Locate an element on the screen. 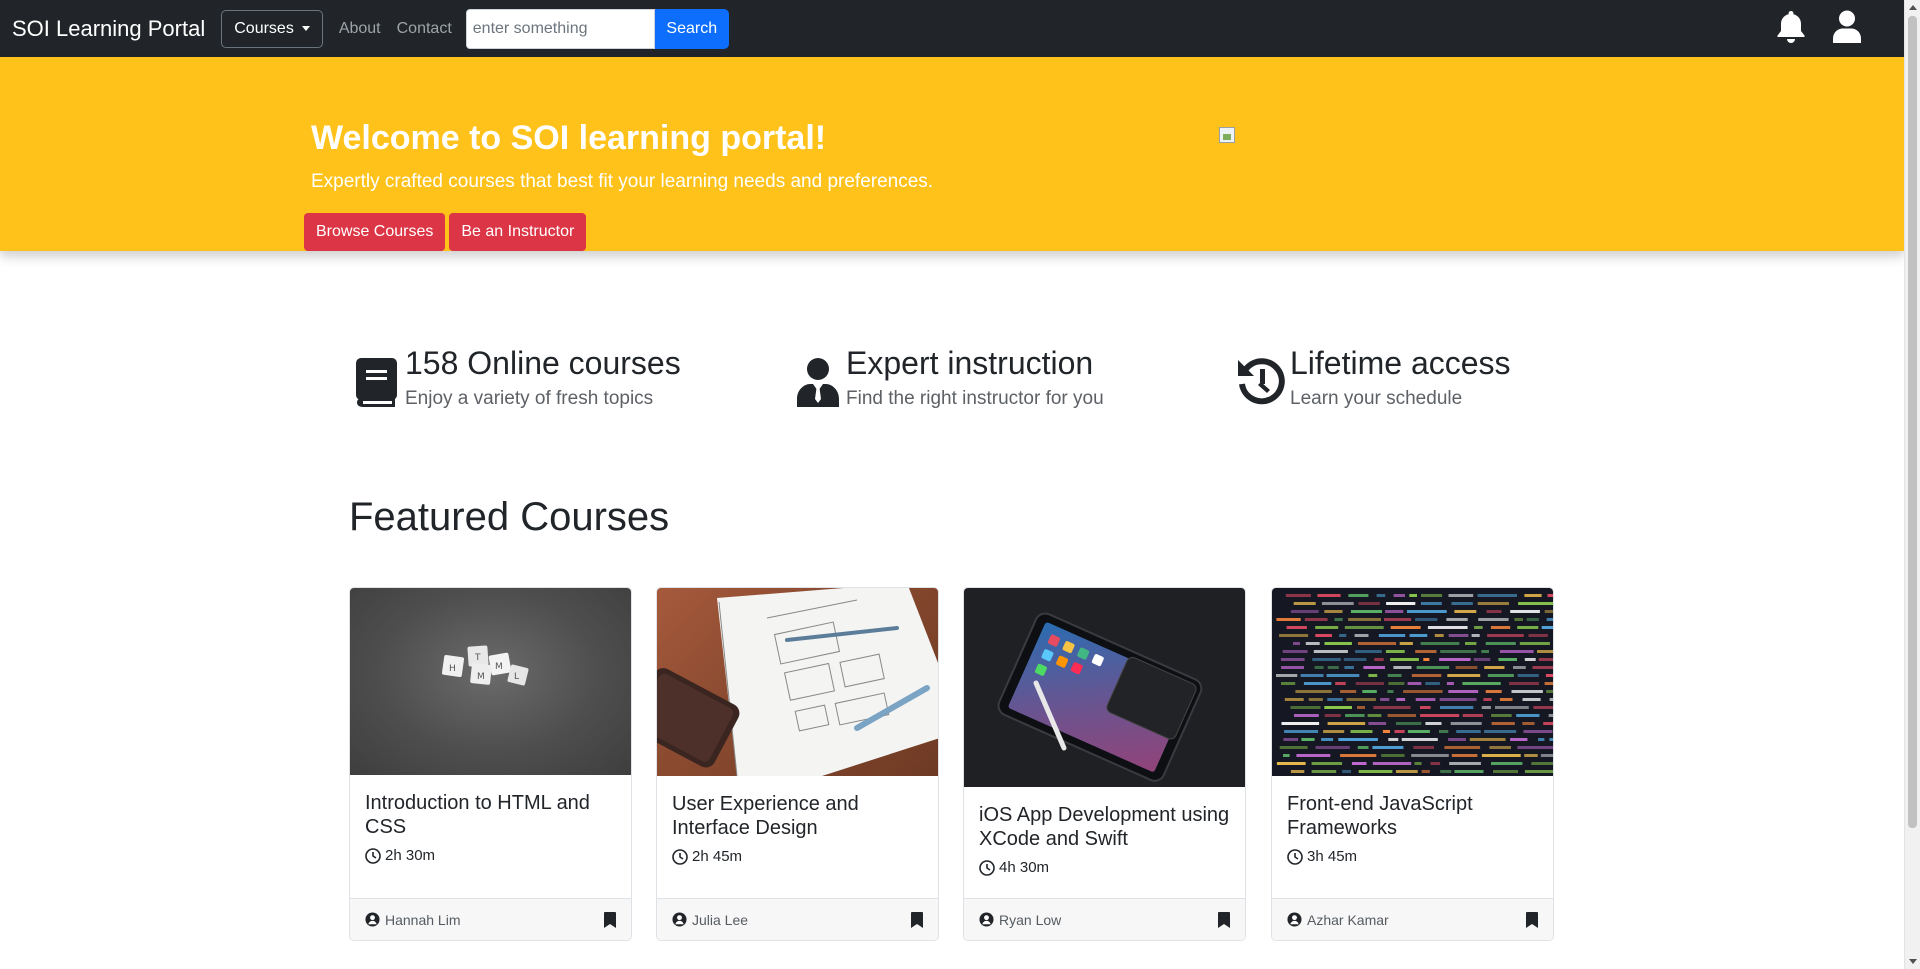 This screenshot has width=1920, height=969. instructor-icon is located at coordinates (818, 382).